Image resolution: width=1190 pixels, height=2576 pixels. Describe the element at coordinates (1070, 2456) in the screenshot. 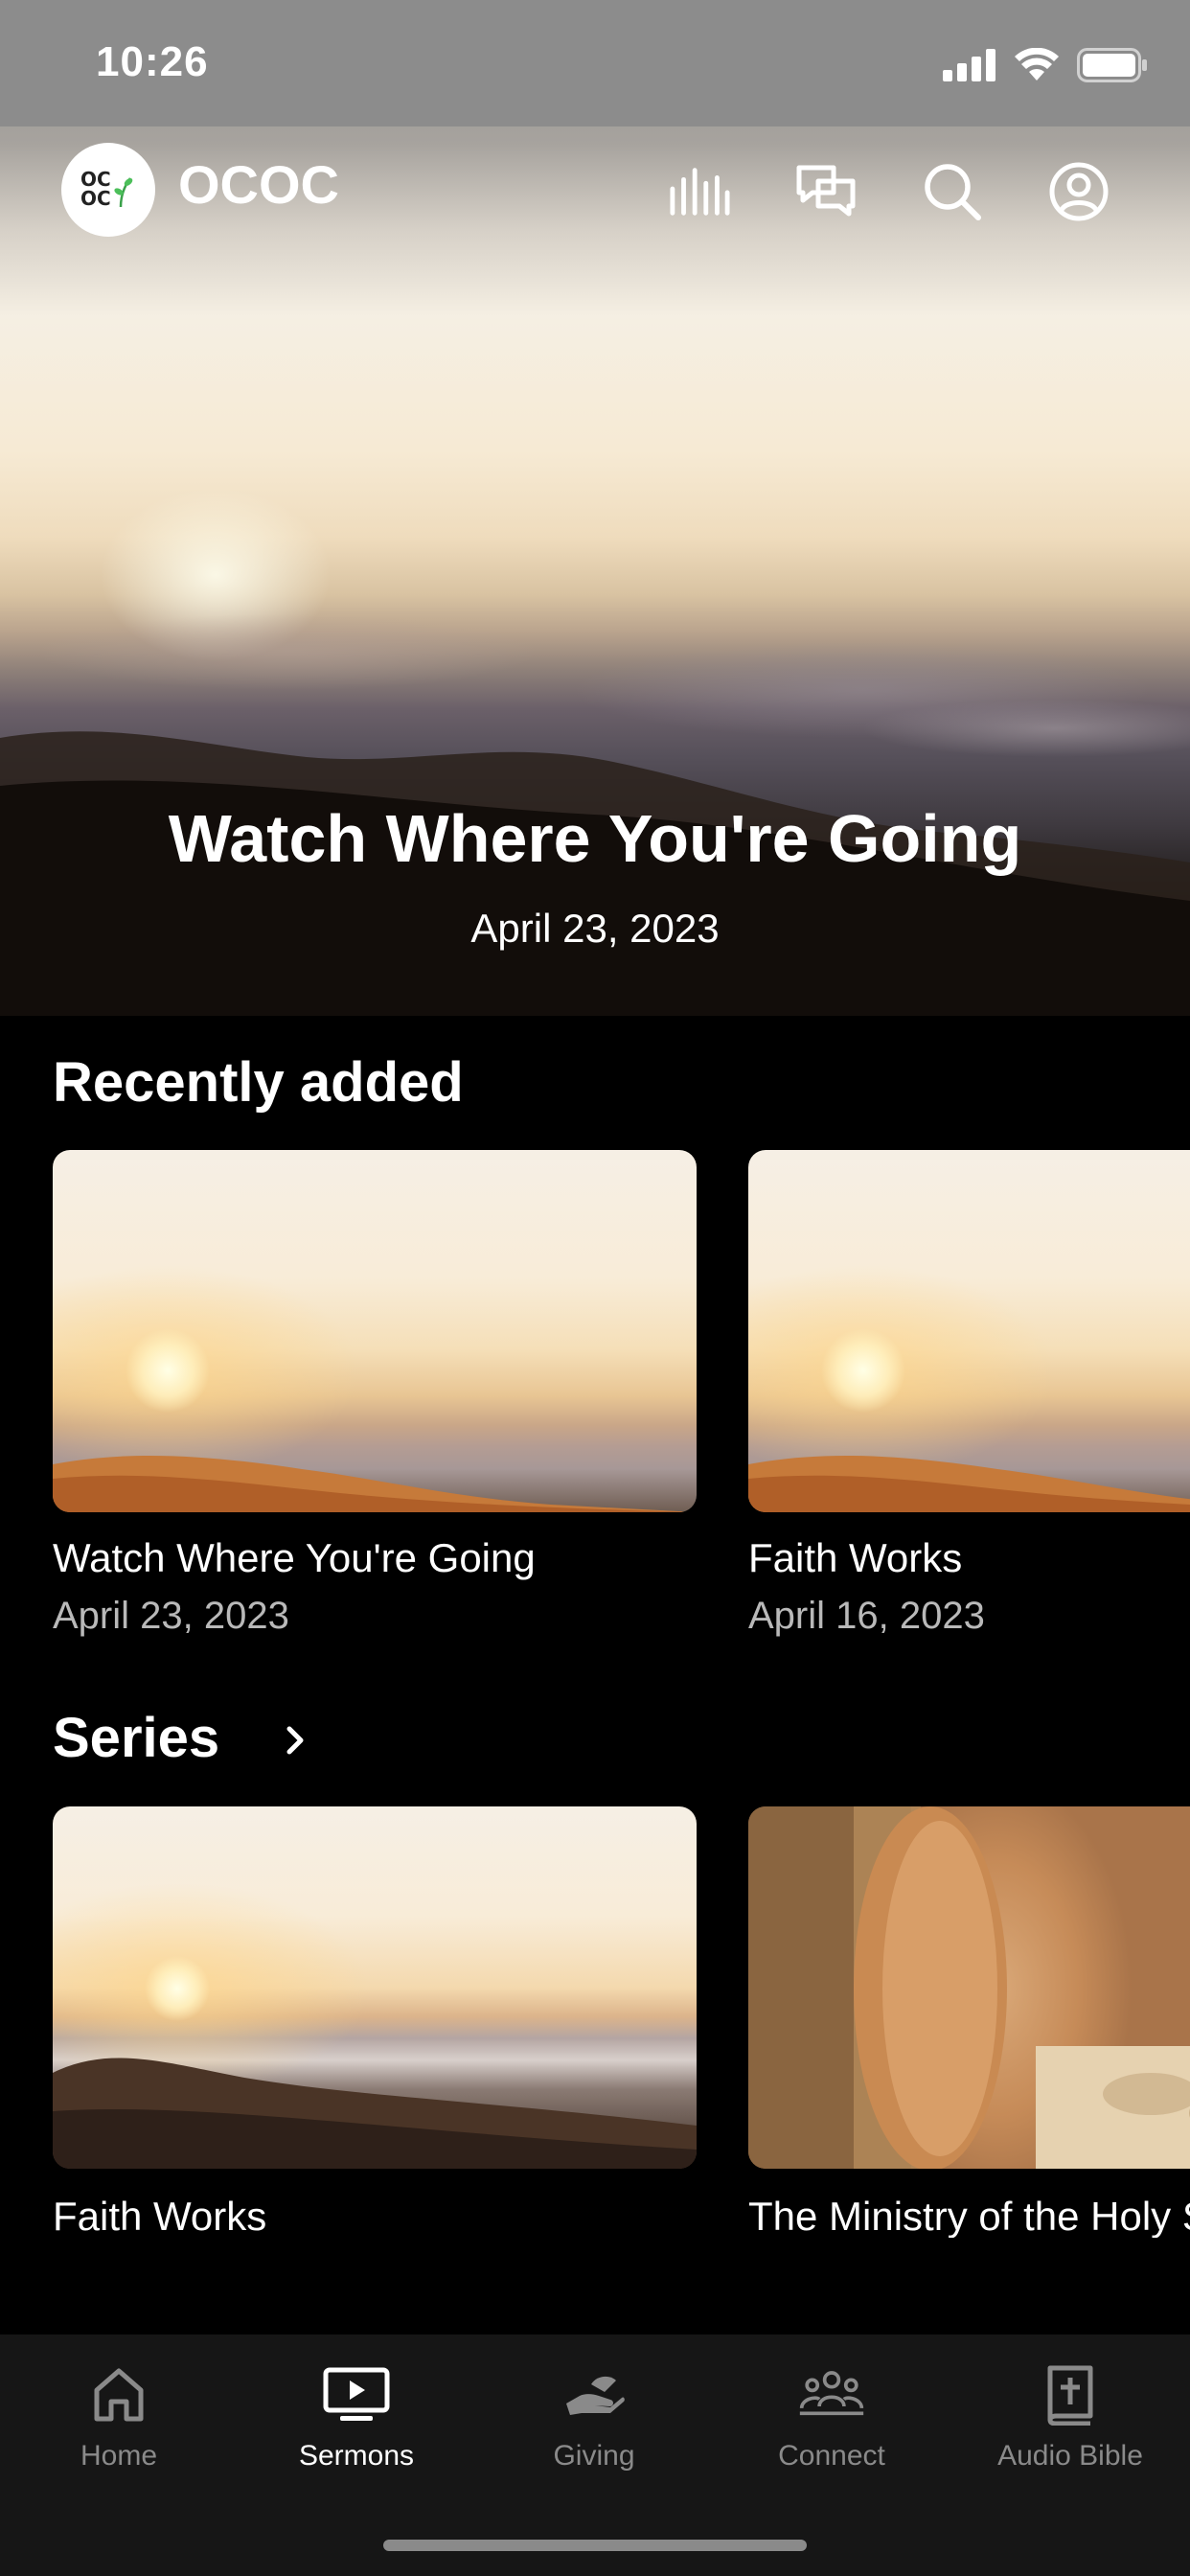

I see `tab-label: Audio Bible` at that location.